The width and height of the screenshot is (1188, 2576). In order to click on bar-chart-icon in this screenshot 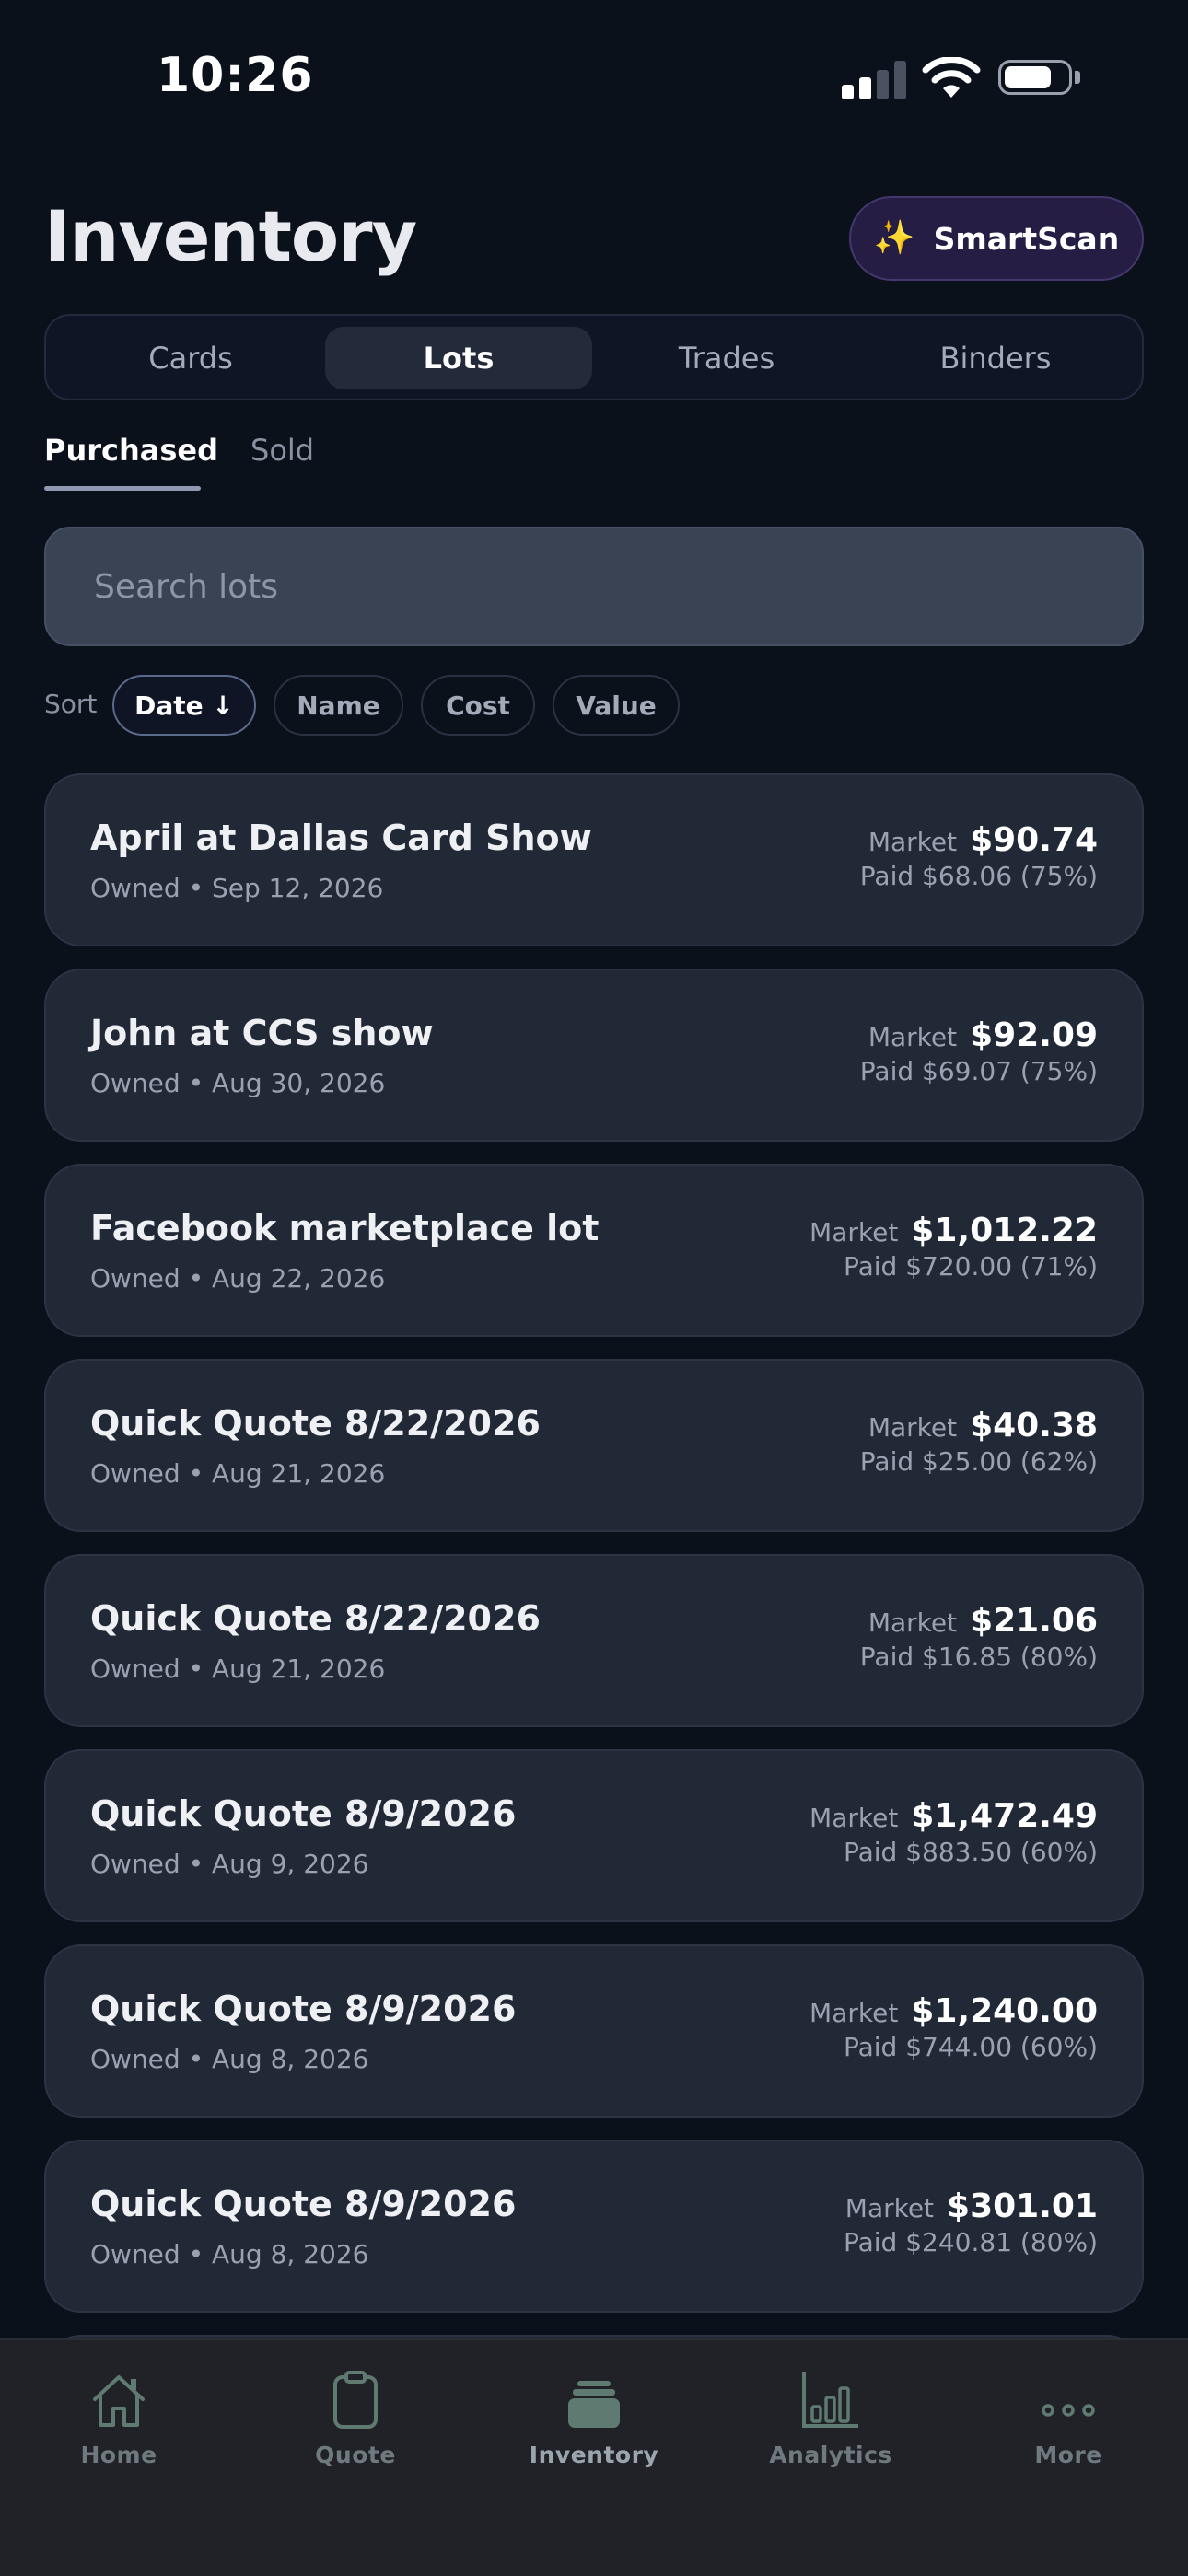, I will do `click(830, 2400)`.